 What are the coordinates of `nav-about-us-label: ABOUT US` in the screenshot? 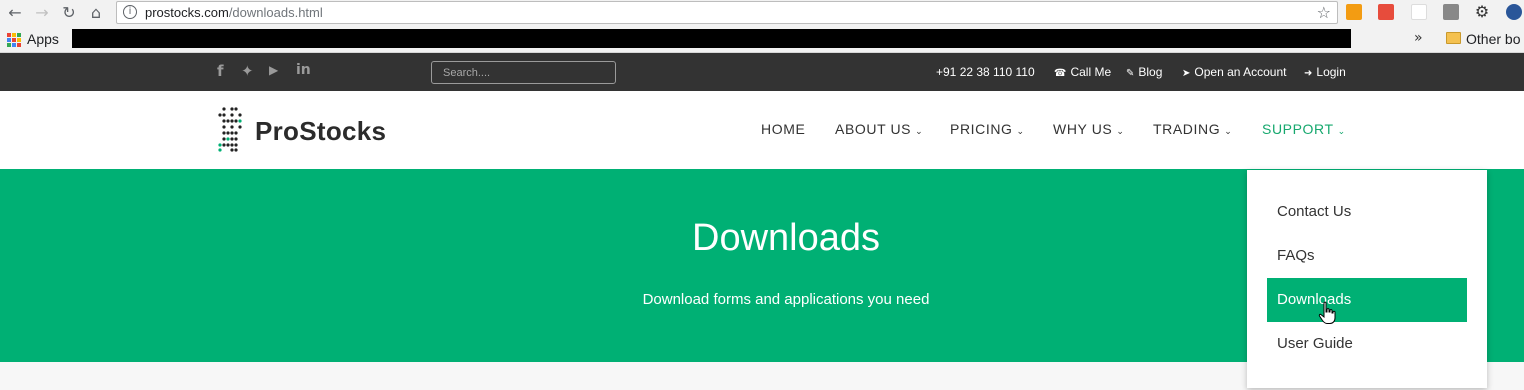 It's located at (873, 129).